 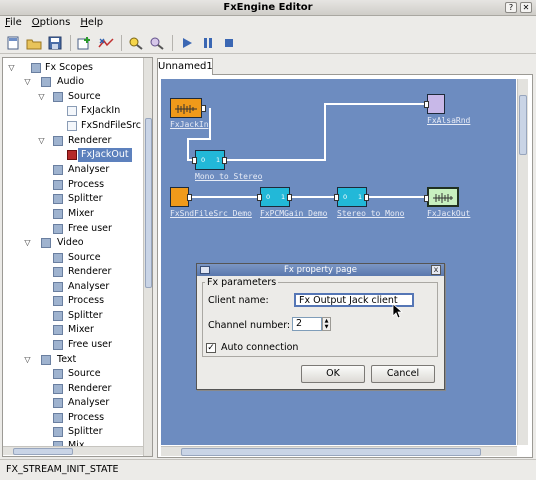 What do you see at coordinates (326, 324) in the screenshot?
I see `channel-spin-buttons: ▲ ▼` at bounding box center [326, 324].